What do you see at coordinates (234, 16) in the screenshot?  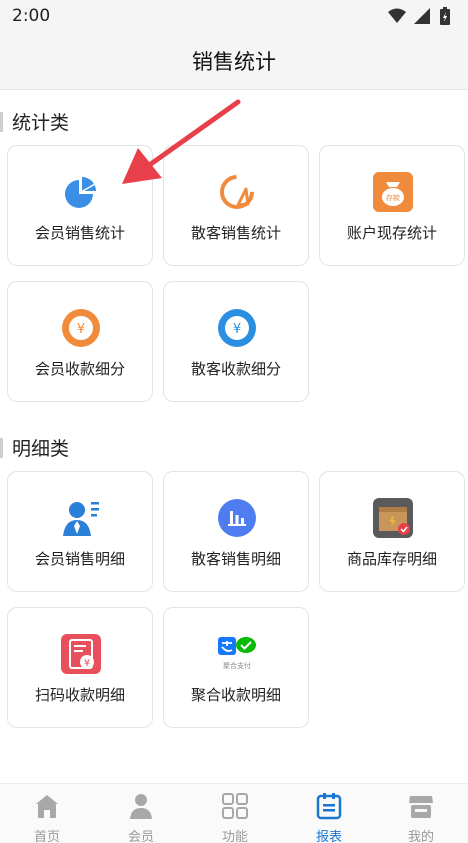 I see `status-bar: 2:00` at bounding box center [234, 16].